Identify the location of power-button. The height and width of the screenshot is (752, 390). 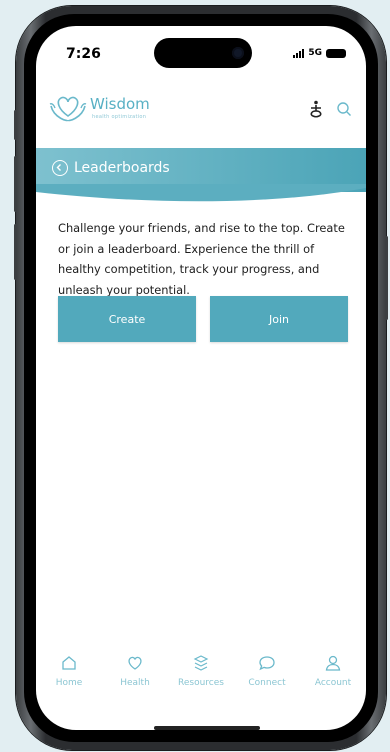
(386, 278).